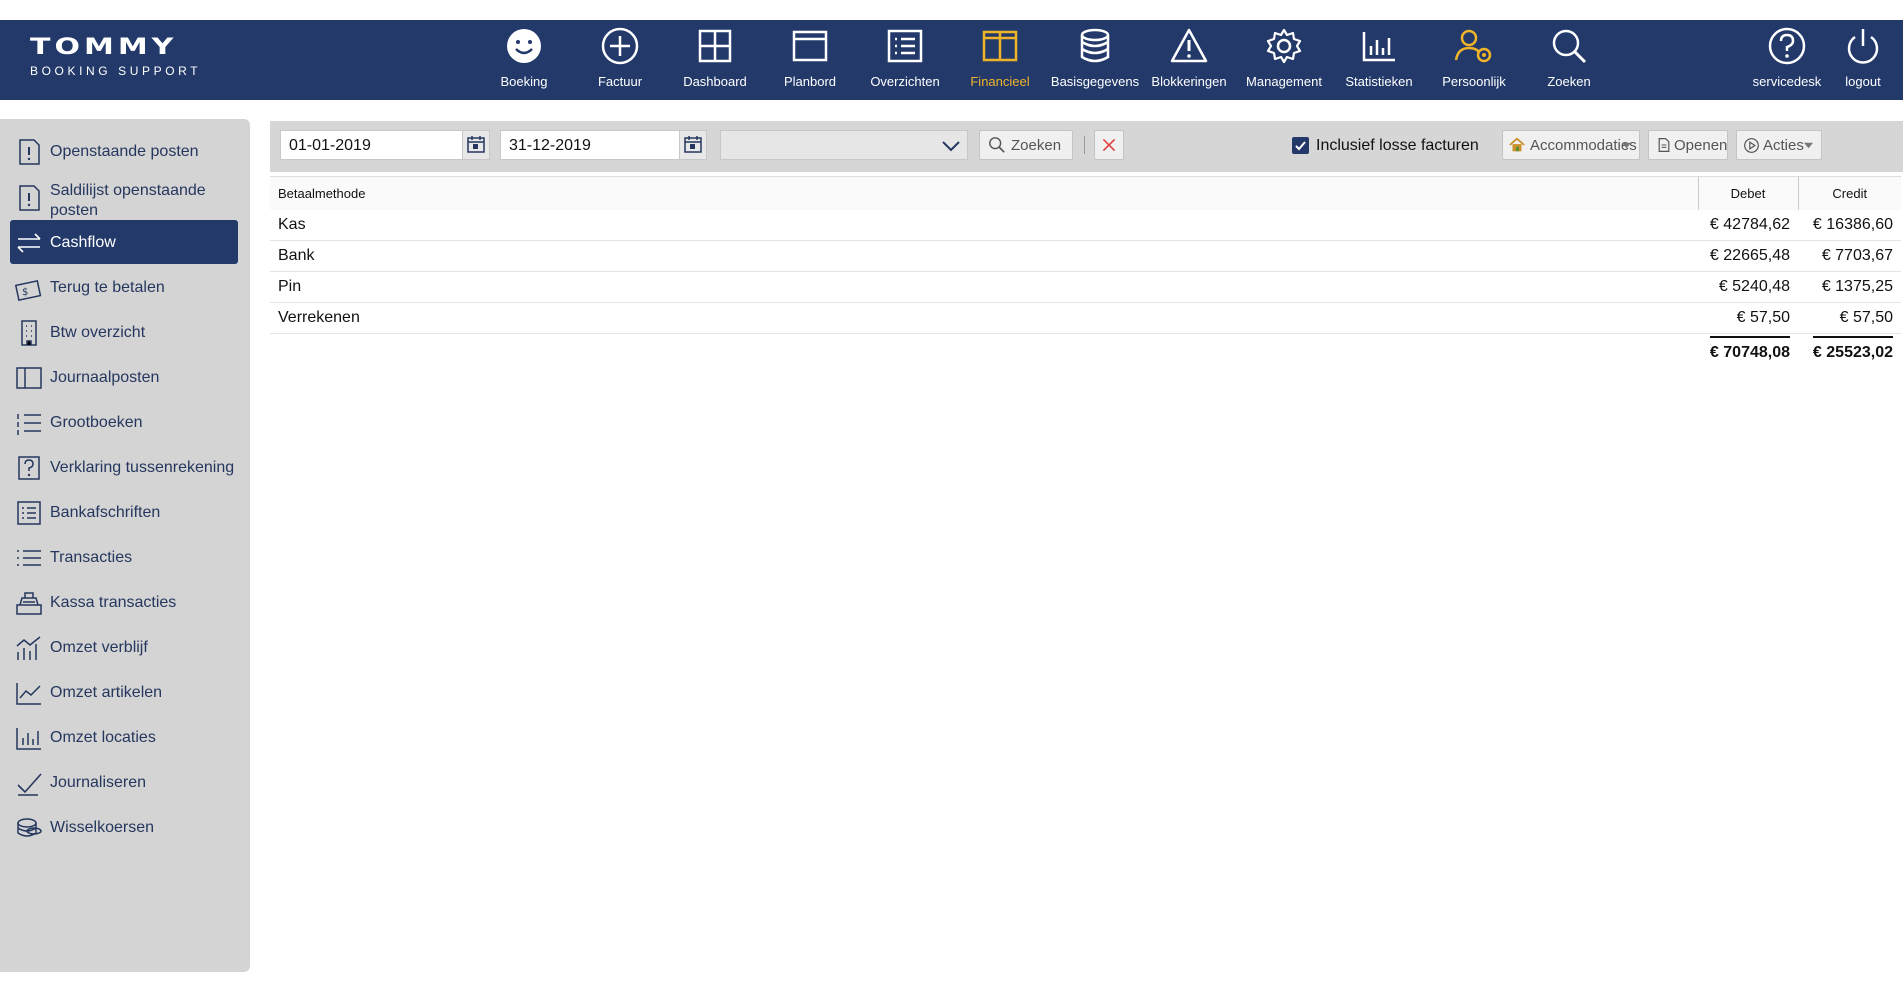 Image resolution: width=1903 pixels, height=993 pixels. I want to click on refund-icon: $, so click(28, 290).